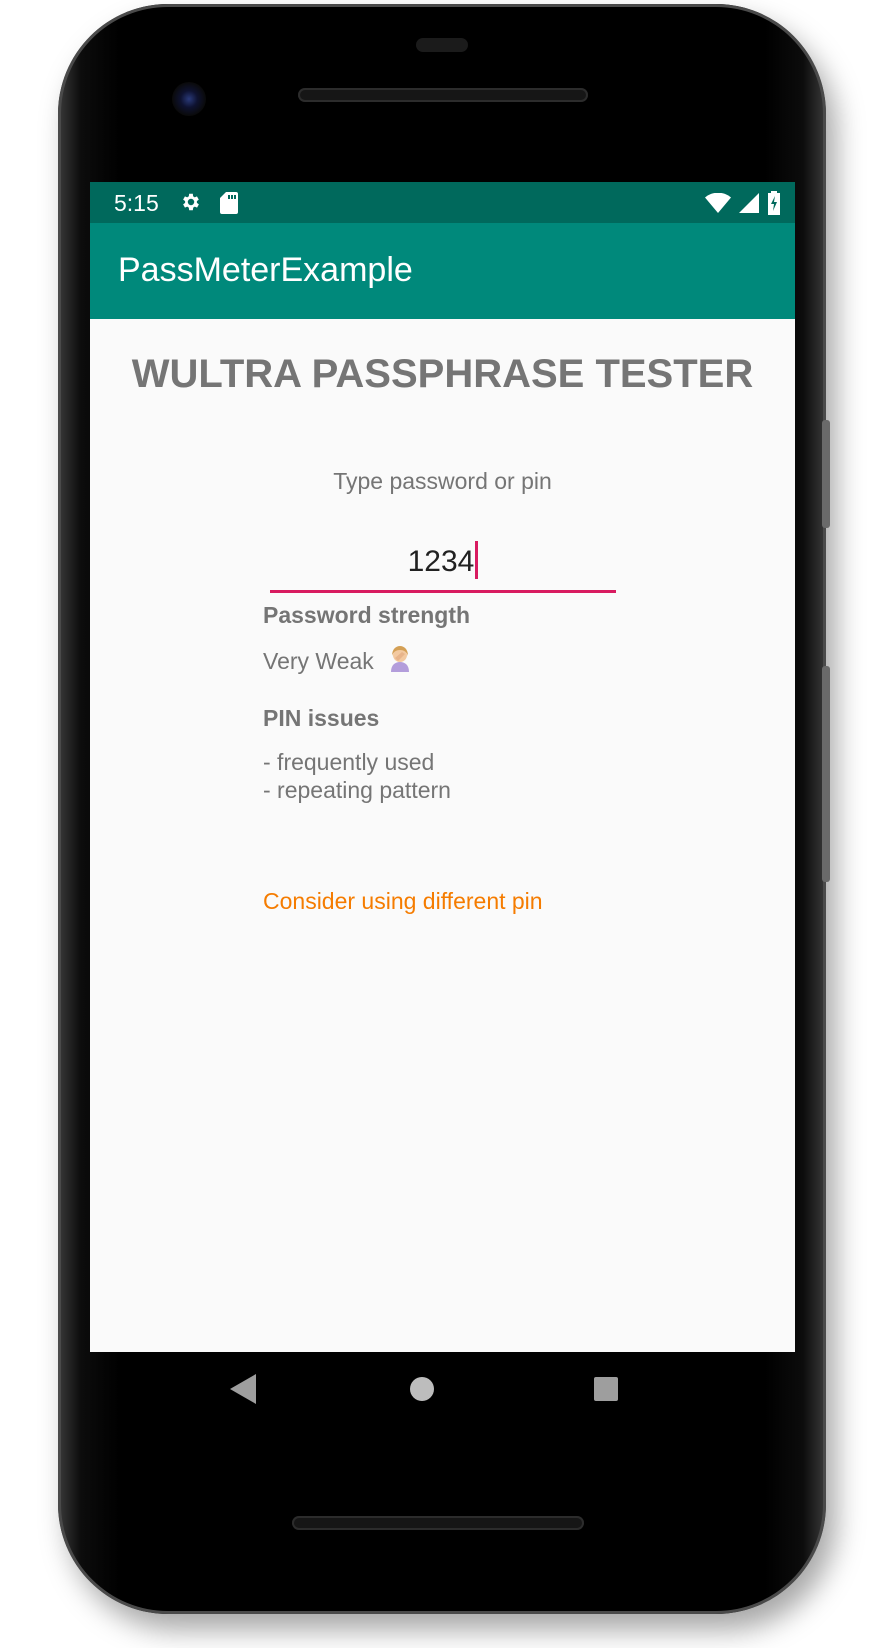  Describe the element at coordinates (442, 1395) in the screenshot. I see `nav-bar` at that location.